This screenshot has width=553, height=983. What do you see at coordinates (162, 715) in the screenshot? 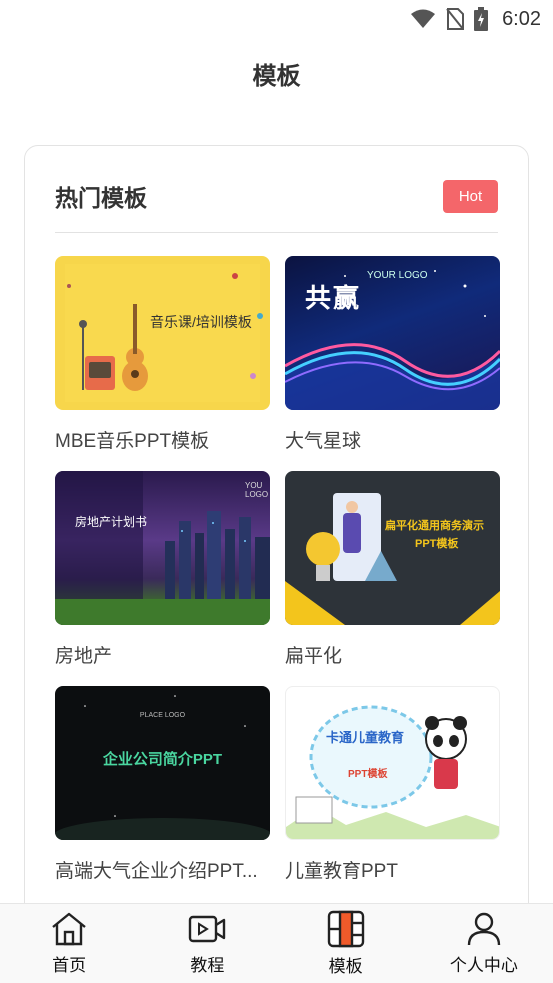
I see `thumb-logo: PLACE LOGO` at bounding box center [162, 715].